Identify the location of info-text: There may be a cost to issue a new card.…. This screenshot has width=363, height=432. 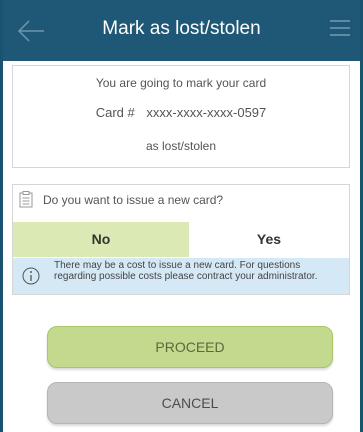
(186, 271).